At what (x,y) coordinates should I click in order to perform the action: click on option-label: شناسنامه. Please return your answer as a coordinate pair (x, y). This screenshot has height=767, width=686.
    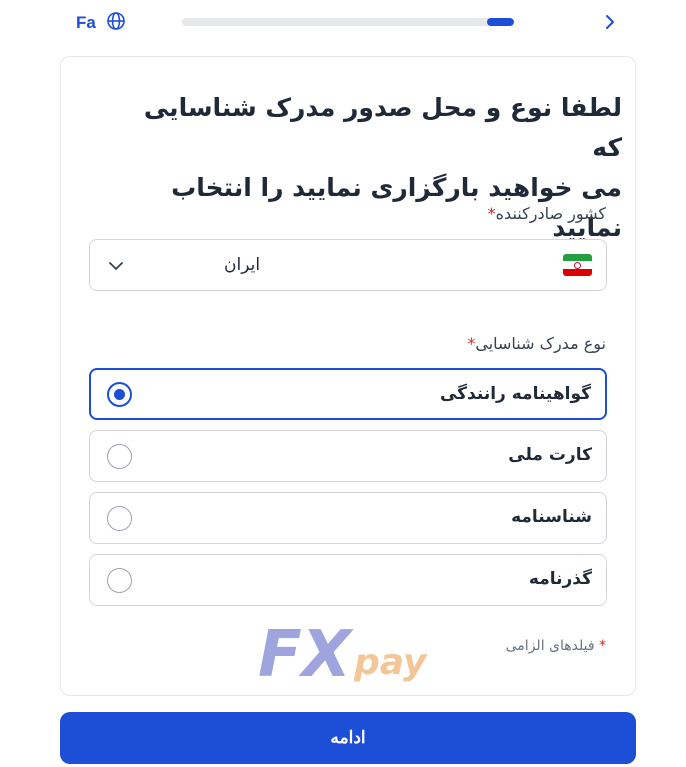
    Looking at the image, I should click on (551, 517).